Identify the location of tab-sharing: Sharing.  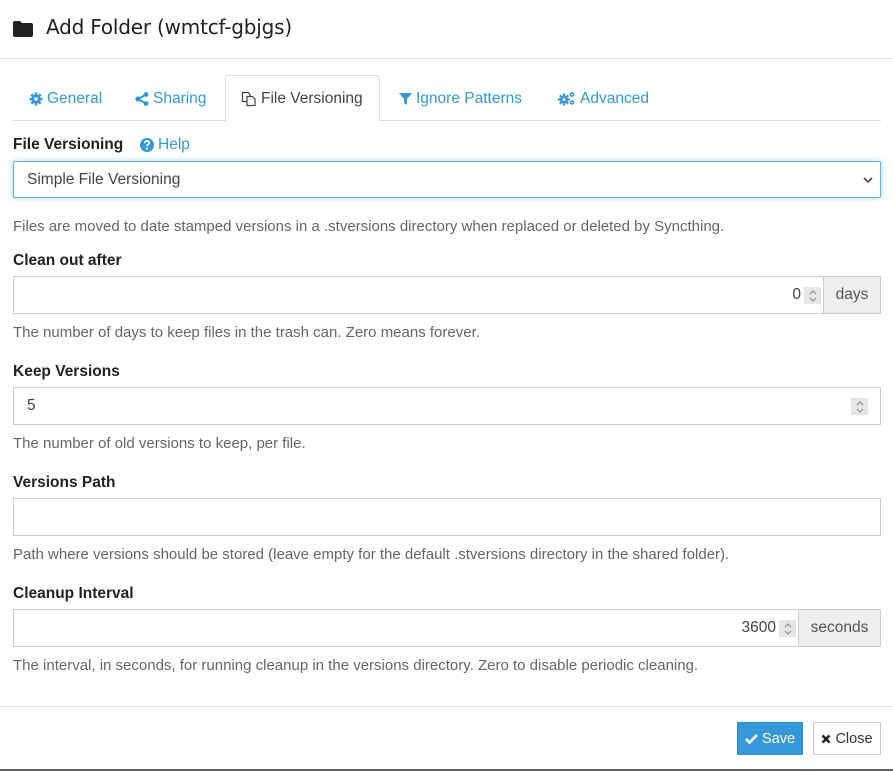
(170, 98).